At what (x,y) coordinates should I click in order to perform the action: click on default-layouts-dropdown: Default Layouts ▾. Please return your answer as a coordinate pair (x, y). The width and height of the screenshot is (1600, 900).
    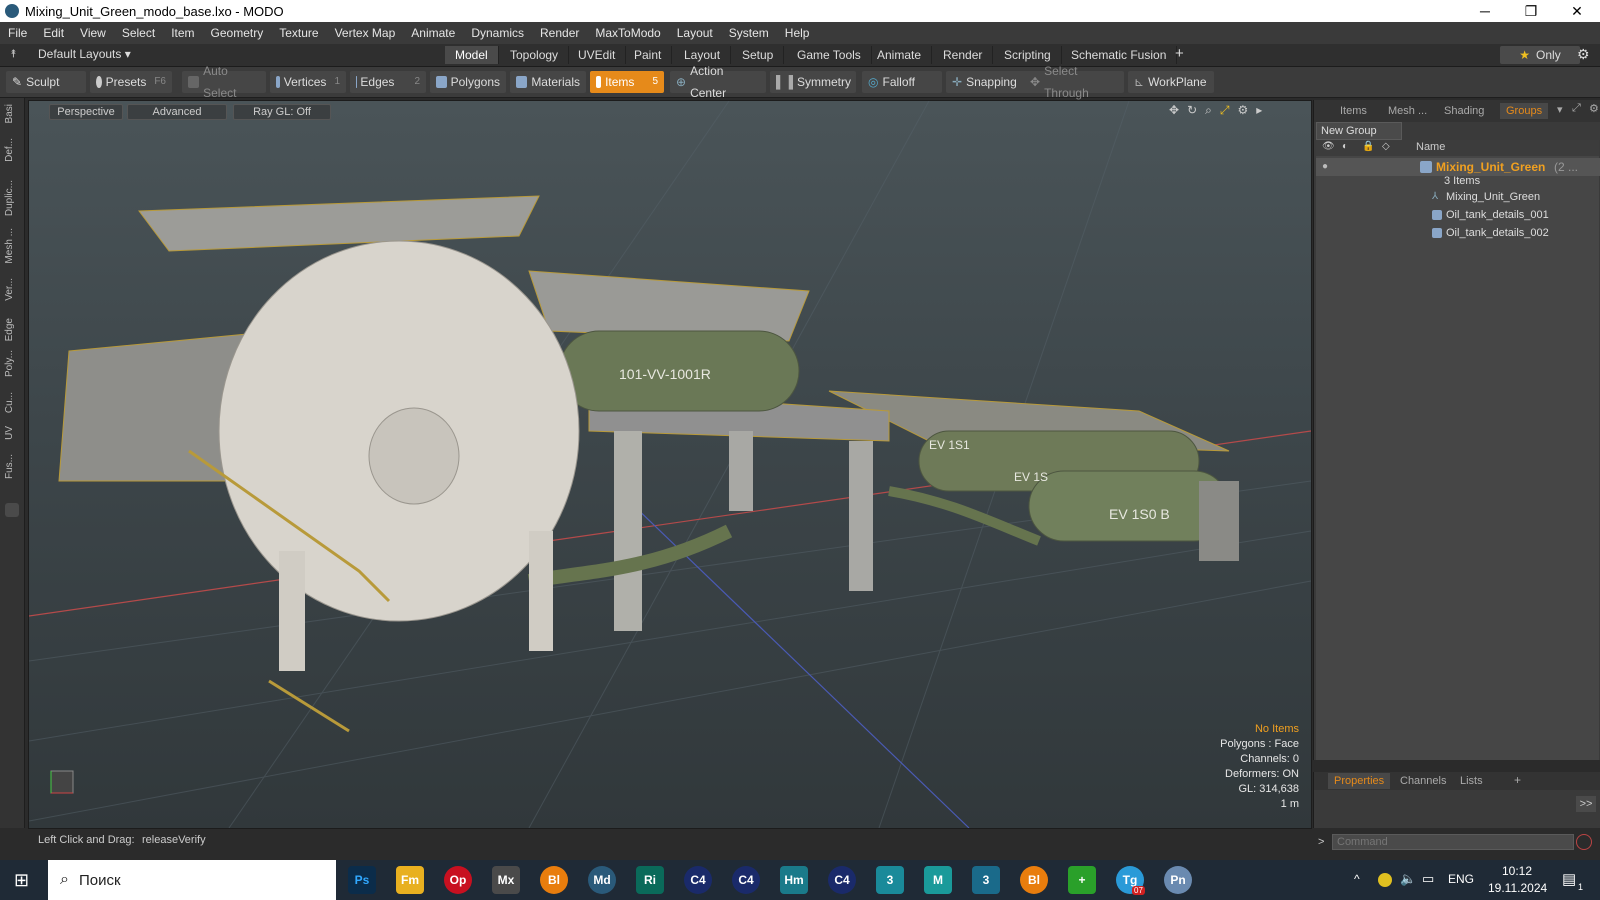
    Looking at the image, I should click on (84, 54).